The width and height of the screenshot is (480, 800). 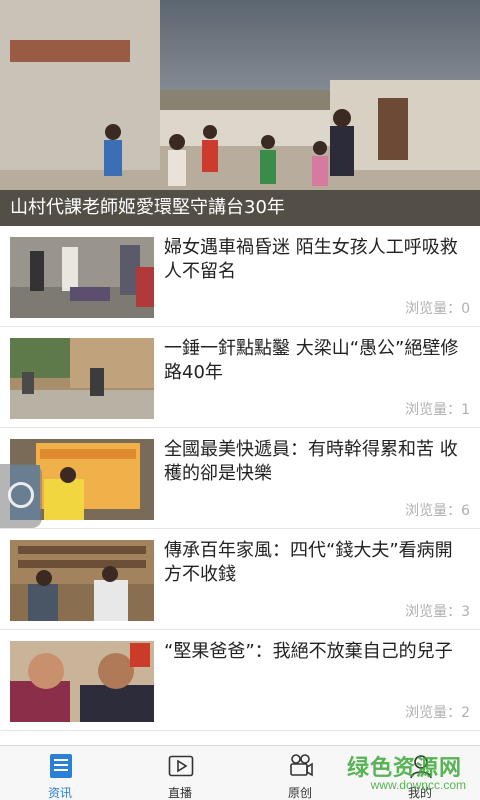 What do you see at coordinates (437, 511) in the screenshot?
I see `view-count: 浏览量：6` at bounding box center [437, 511].